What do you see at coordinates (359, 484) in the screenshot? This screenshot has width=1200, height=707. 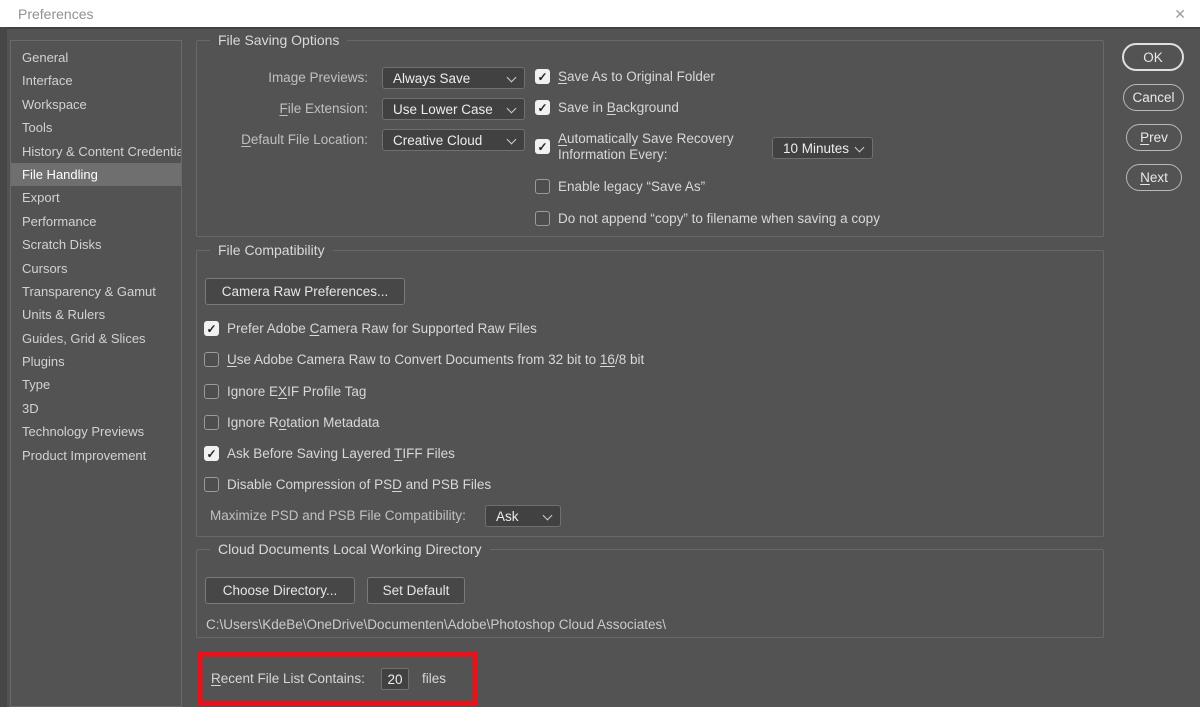 I see `checkbox-label: Disable Compression of PSD and PSB Files` at bounding box center [359, 484].